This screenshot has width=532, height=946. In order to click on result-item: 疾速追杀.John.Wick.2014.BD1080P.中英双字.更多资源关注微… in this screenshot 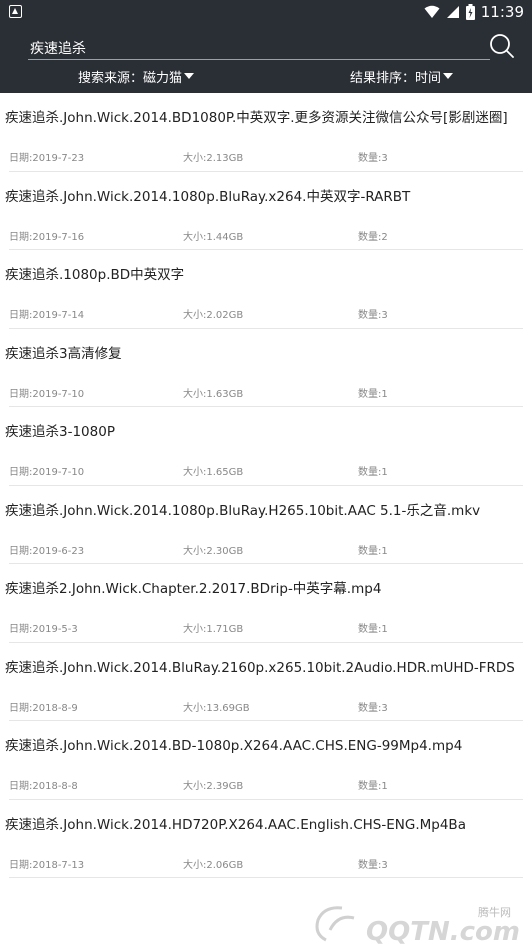, I will do `click(266, 132)`.